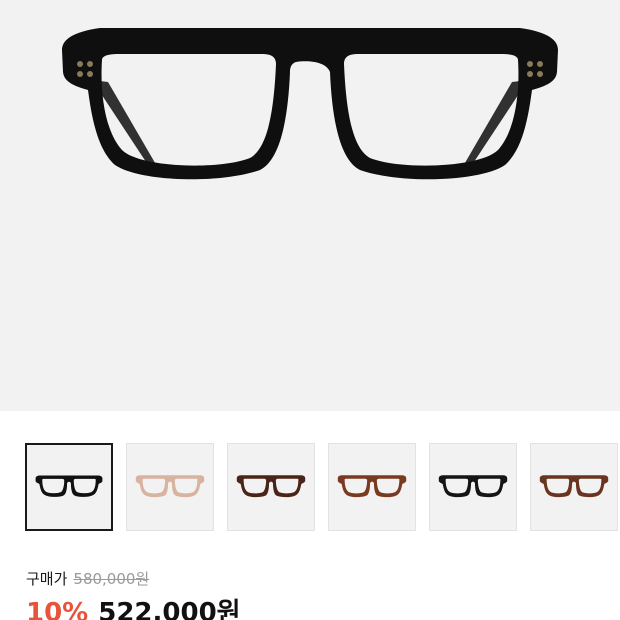 Image resolution: width=620 pixels, height=620 pixels. What do you see at coordinates (321, 609) in the screenshot?
I see `sale-price-row: 10% 522,000원` at bounding box center [321, 609].